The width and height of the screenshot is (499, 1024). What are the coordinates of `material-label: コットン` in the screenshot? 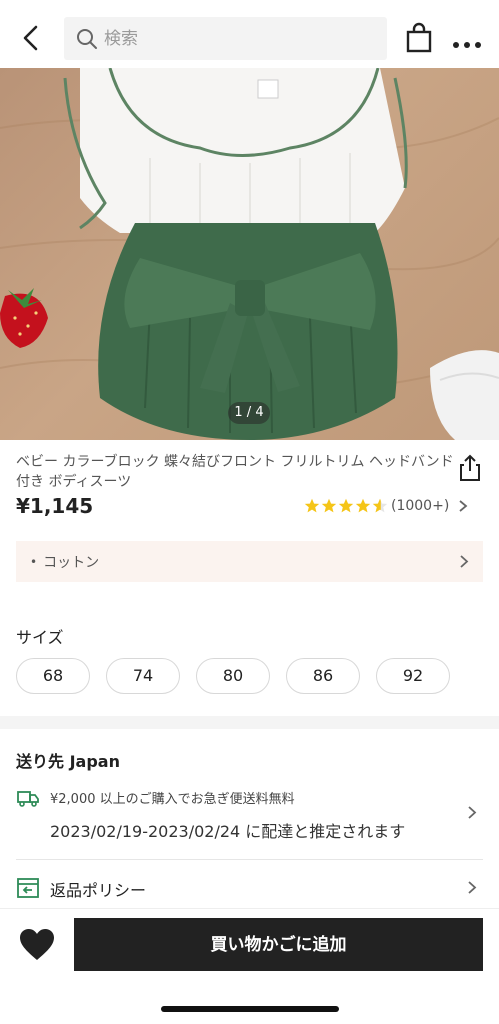 It's located at (71, 562).